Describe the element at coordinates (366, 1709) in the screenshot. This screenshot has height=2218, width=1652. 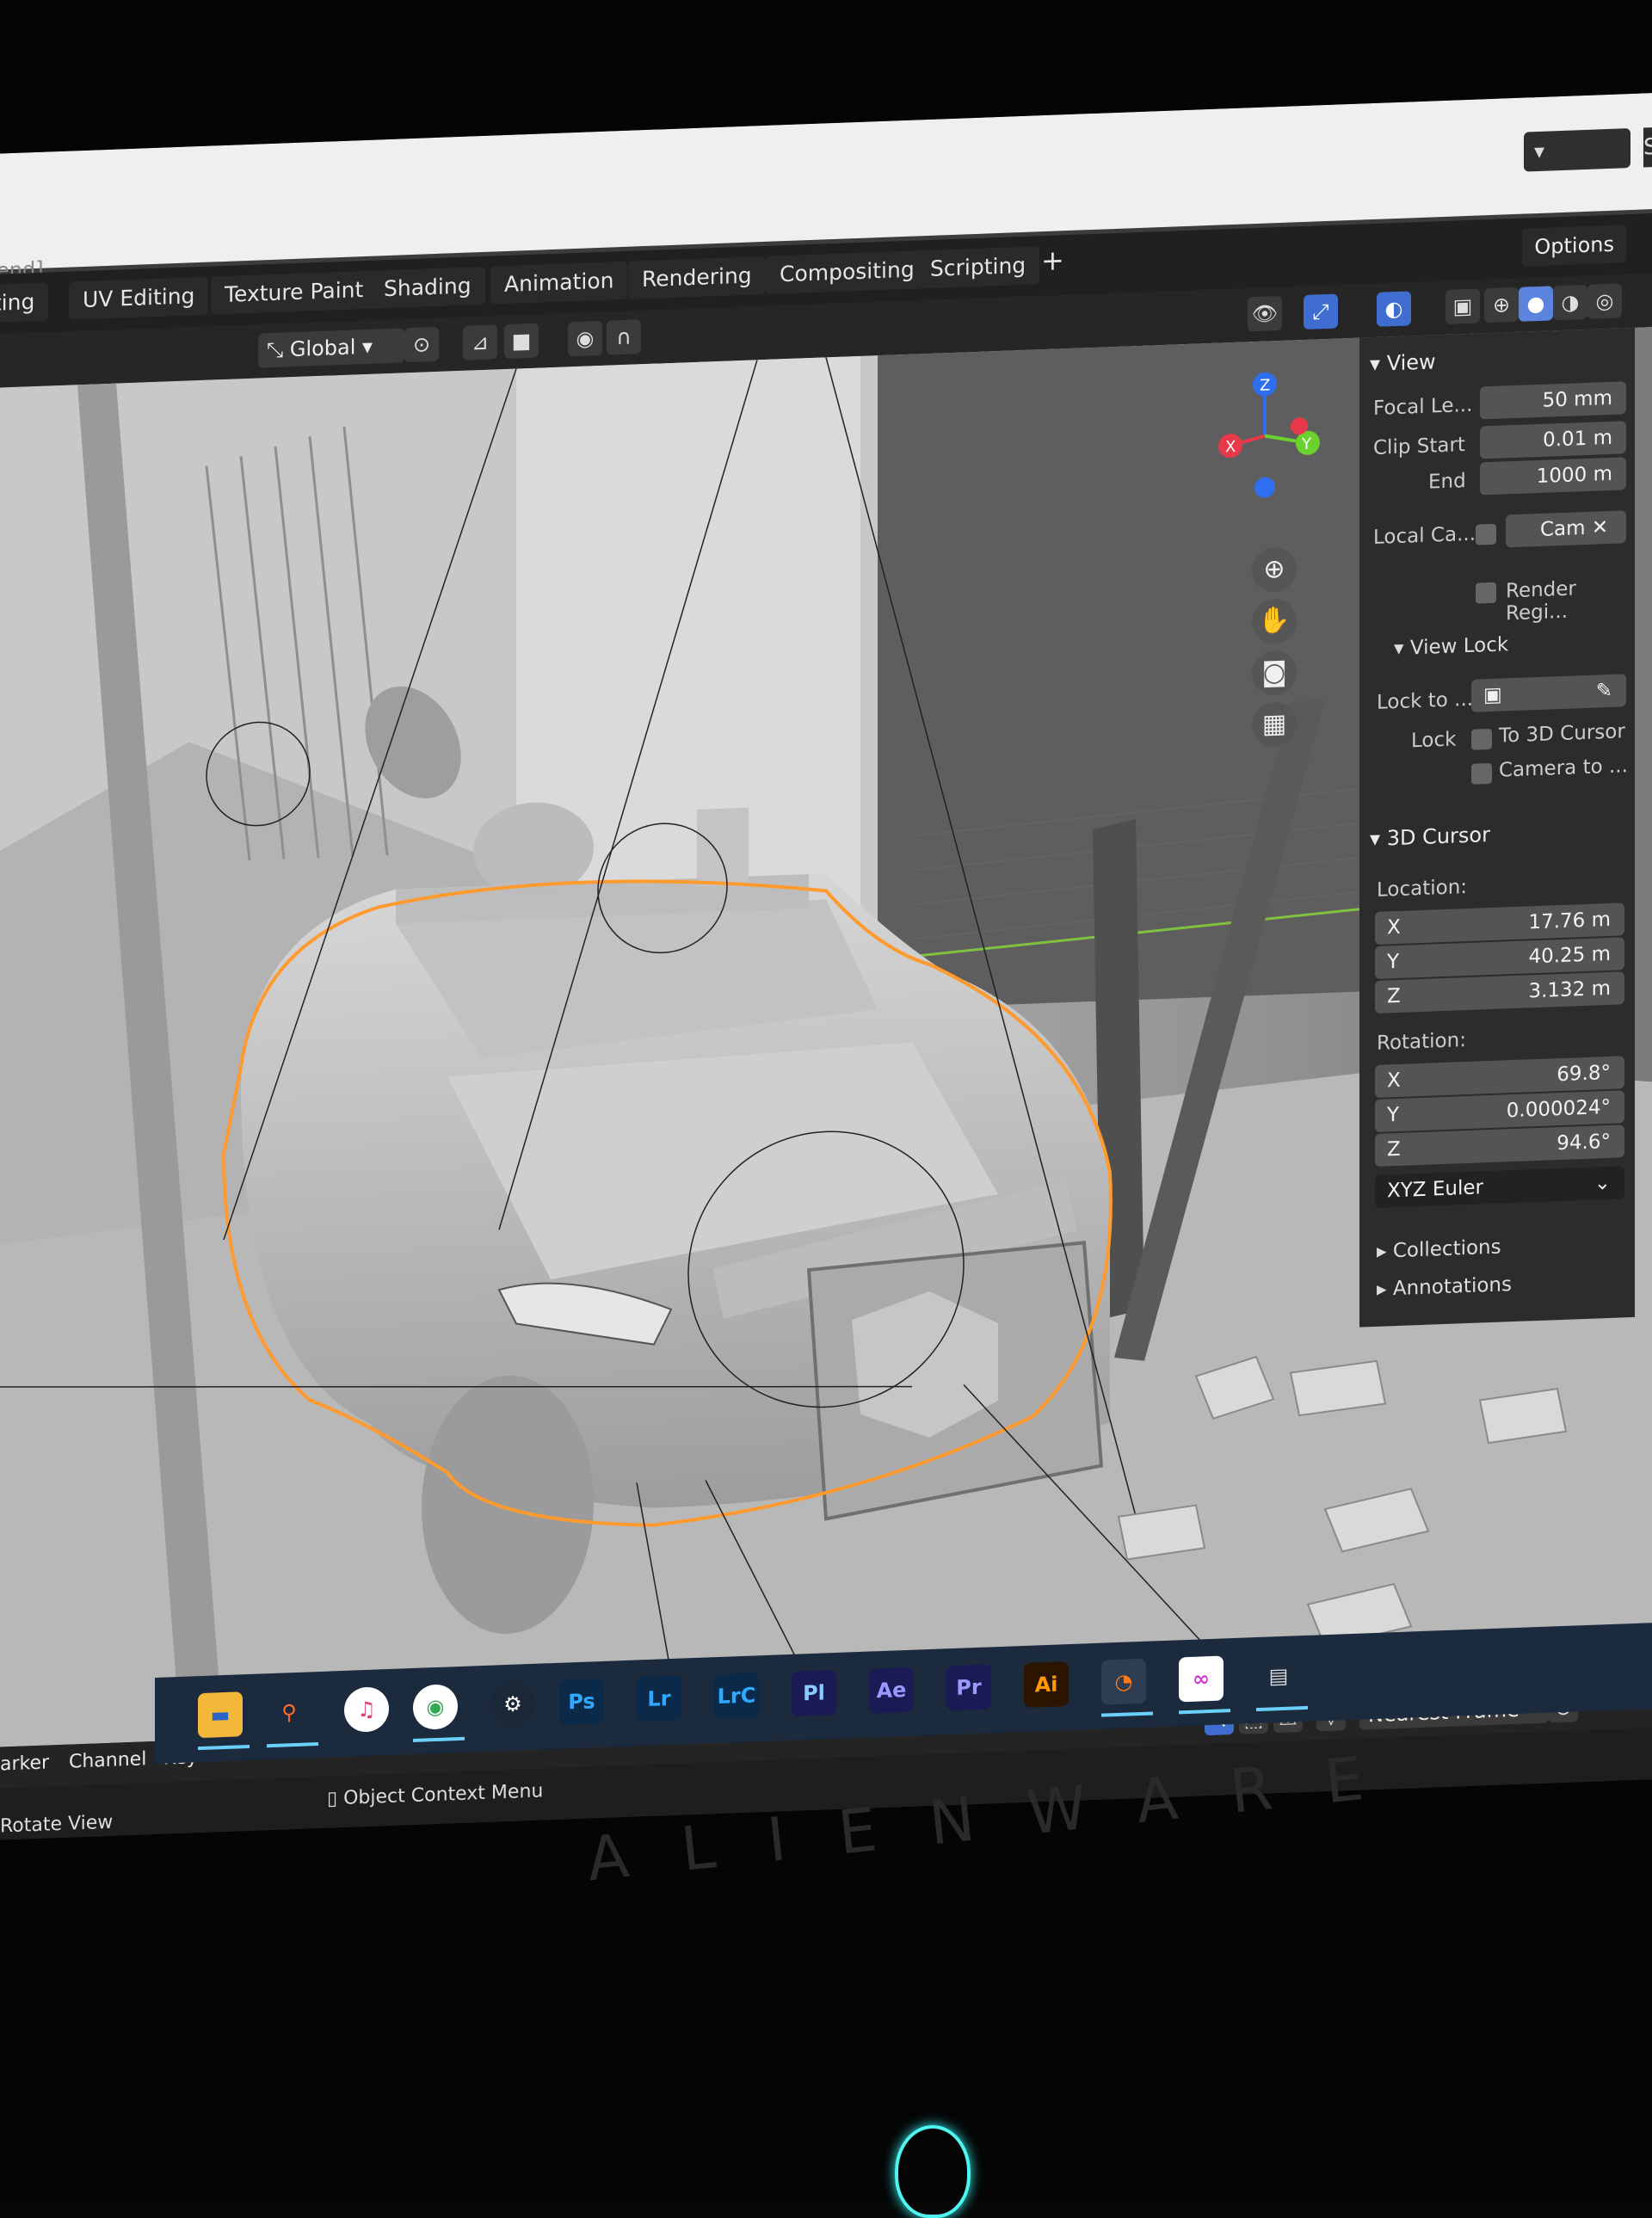
I see `itunes-icon: ♫` at that location.